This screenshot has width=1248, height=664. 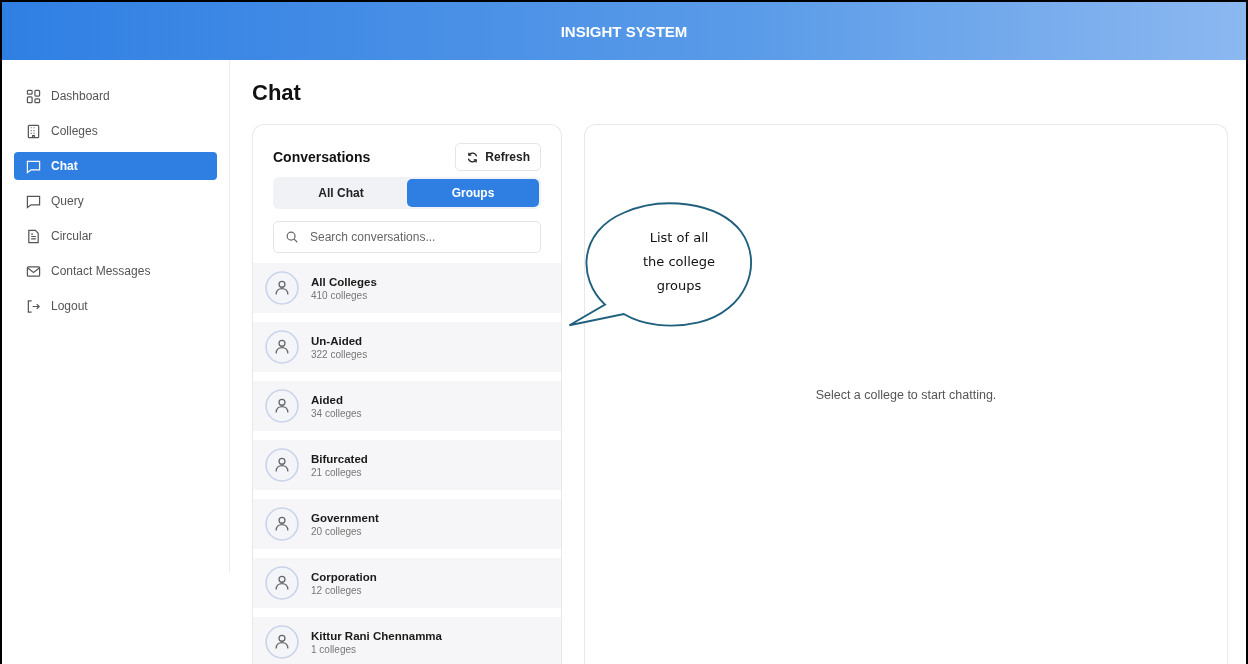 I want to click on group-list-item: Government 20 colleges, so click(x=407, y=524).